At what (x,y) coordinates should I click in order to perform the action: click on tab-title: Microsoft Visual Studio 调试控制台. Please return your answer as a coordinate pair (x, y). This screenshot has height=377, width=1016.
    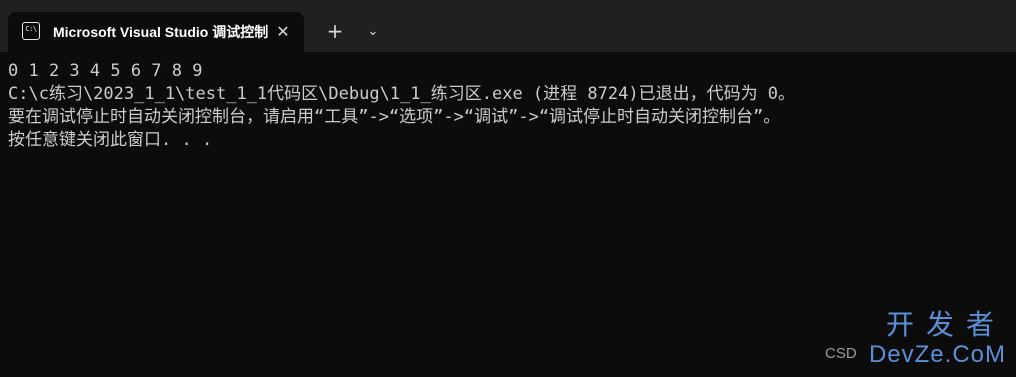
    Looking at the image, I should click on (160, 32).